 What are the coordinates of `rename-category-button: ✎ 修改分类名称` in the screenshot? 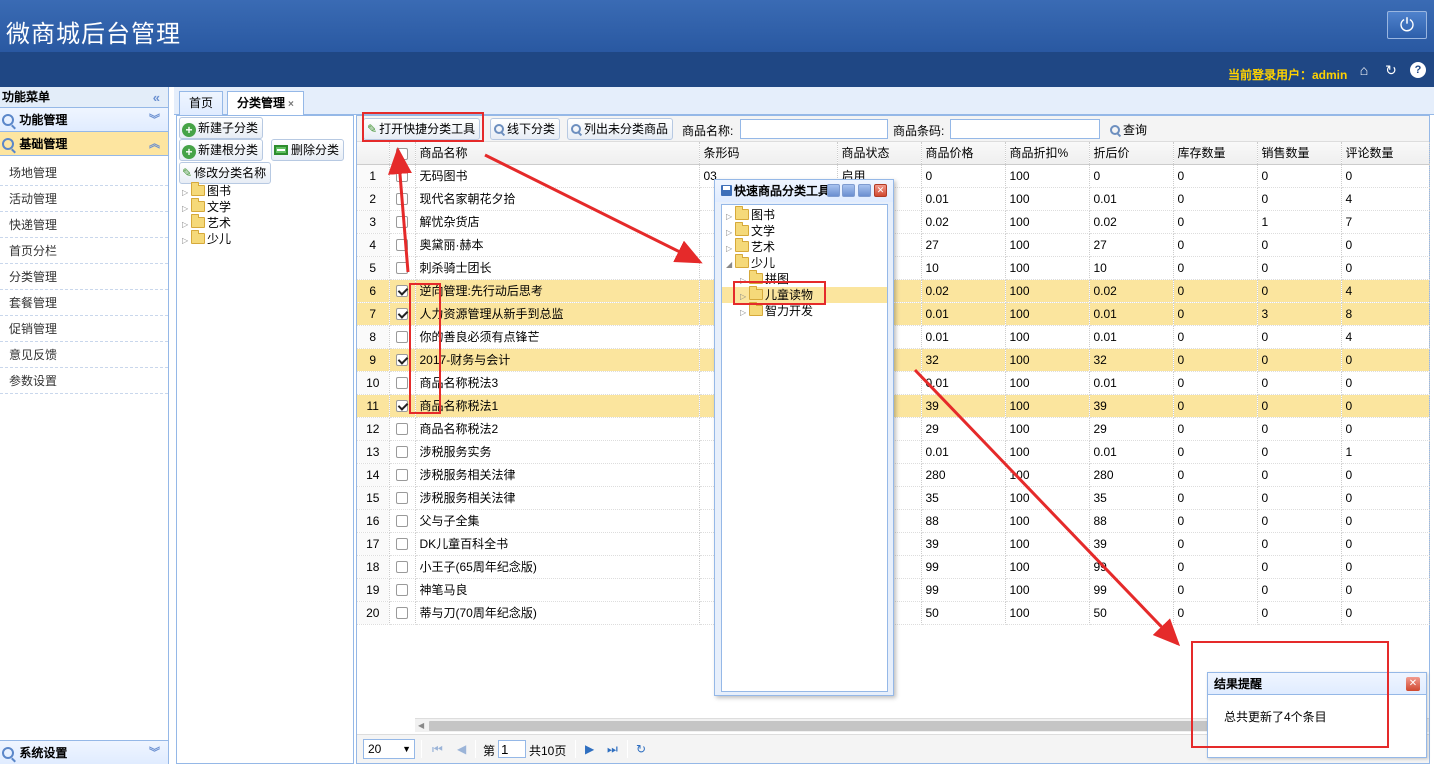 It's located at (225, 173).